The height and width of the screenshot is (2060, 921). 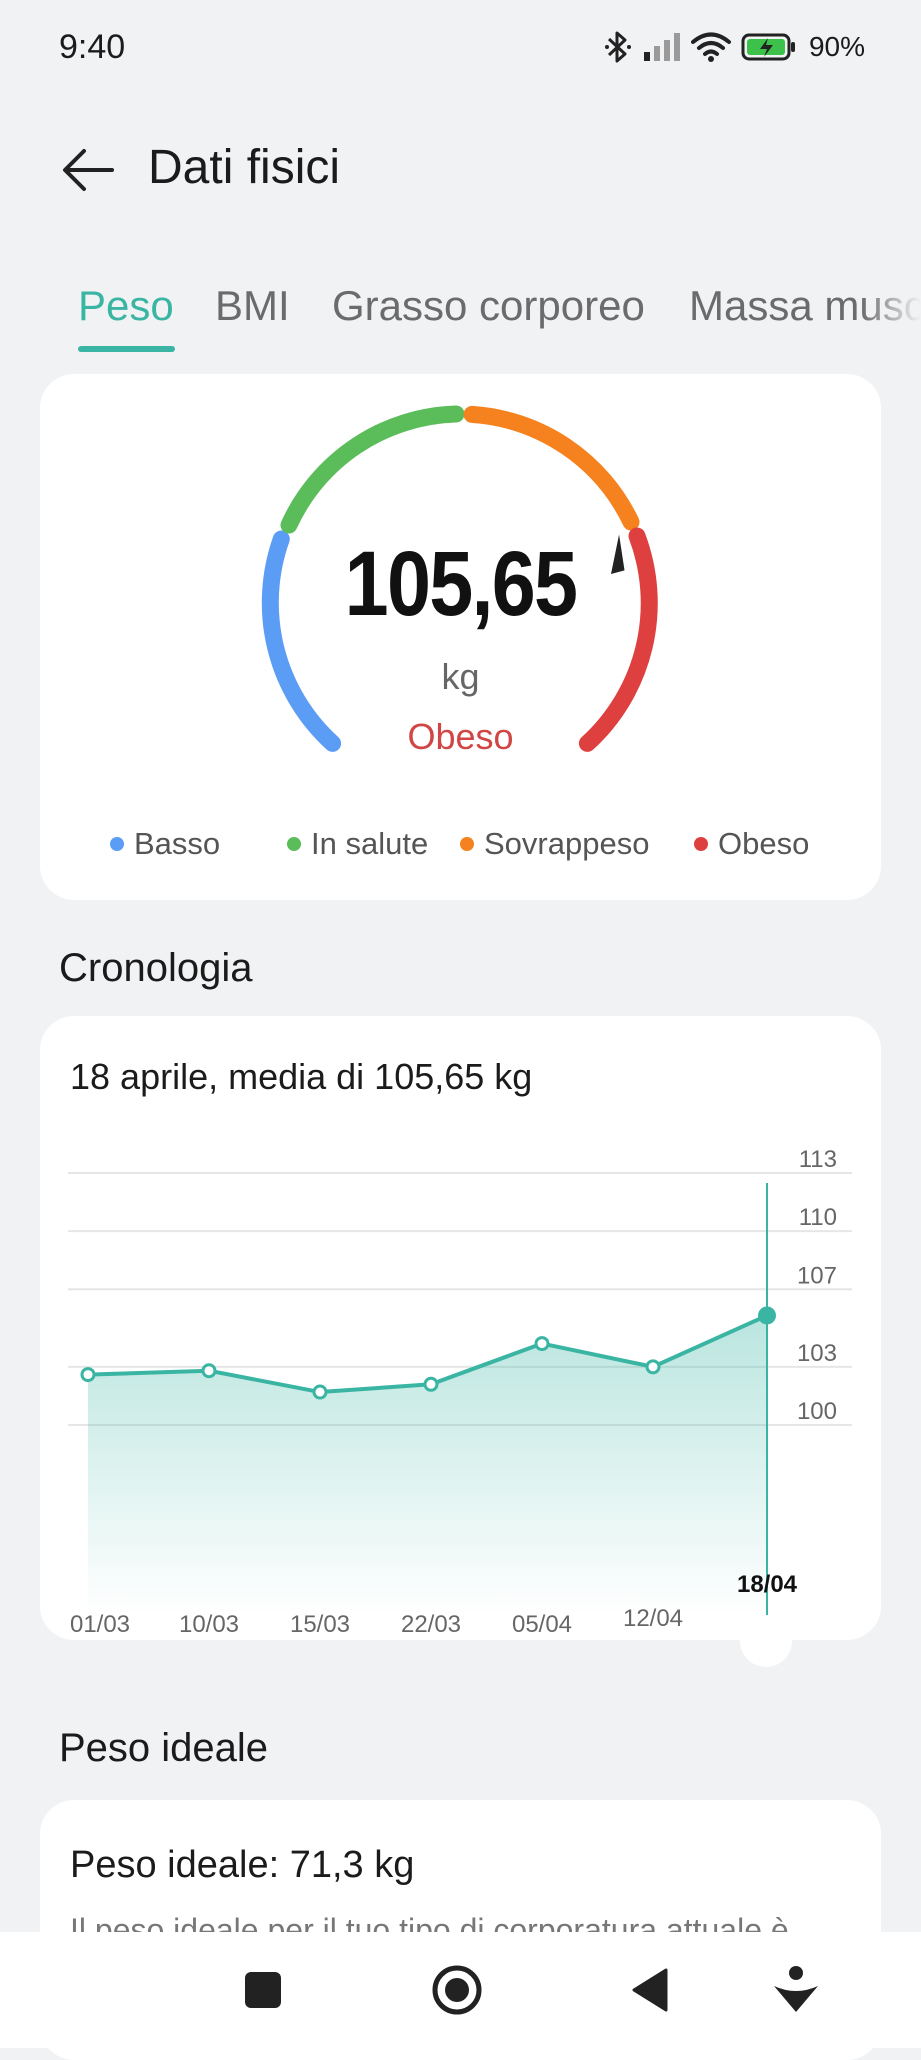 What do you see at coordinates (460, 676) in the screenshot?
I see `weight-unit: kg` at bounding box center [460, 676].